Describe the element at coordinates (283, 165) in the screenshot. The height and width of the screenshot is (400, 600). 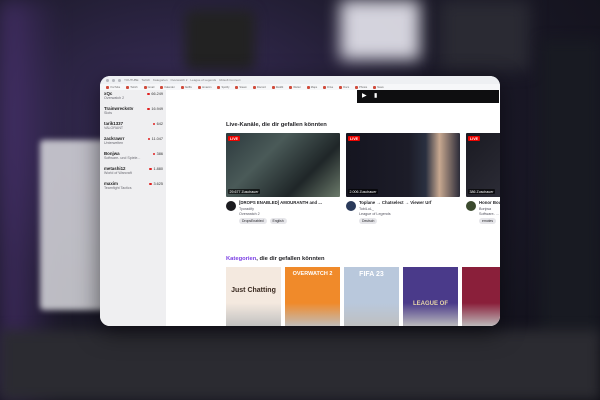
I see `stream-thumbnail: LIVE 29.677 Zuschauer` at that location.